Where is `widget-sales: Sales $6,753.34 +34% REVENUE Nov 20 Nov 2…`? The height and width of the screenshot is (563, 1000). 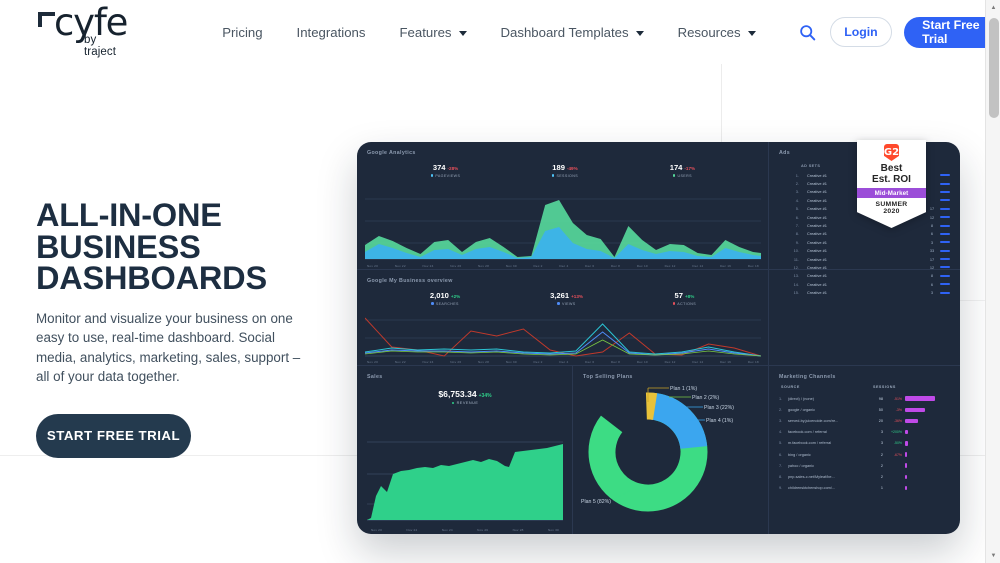 widget-sales: Sales $6,753.34 +34% REVENUE Nov 20 Nov 2… is located at coordinates (465, 450).